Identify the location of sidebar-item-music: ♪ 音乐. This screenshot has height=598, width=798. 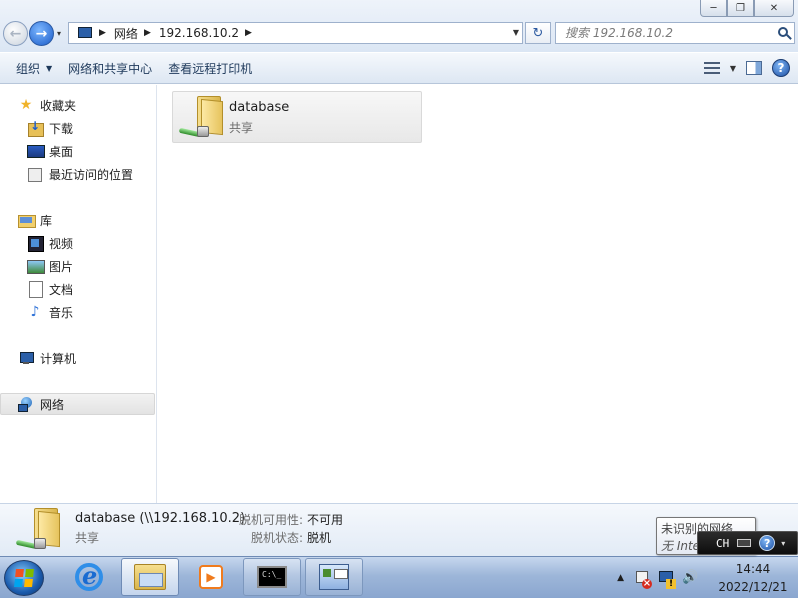
(50, 312).